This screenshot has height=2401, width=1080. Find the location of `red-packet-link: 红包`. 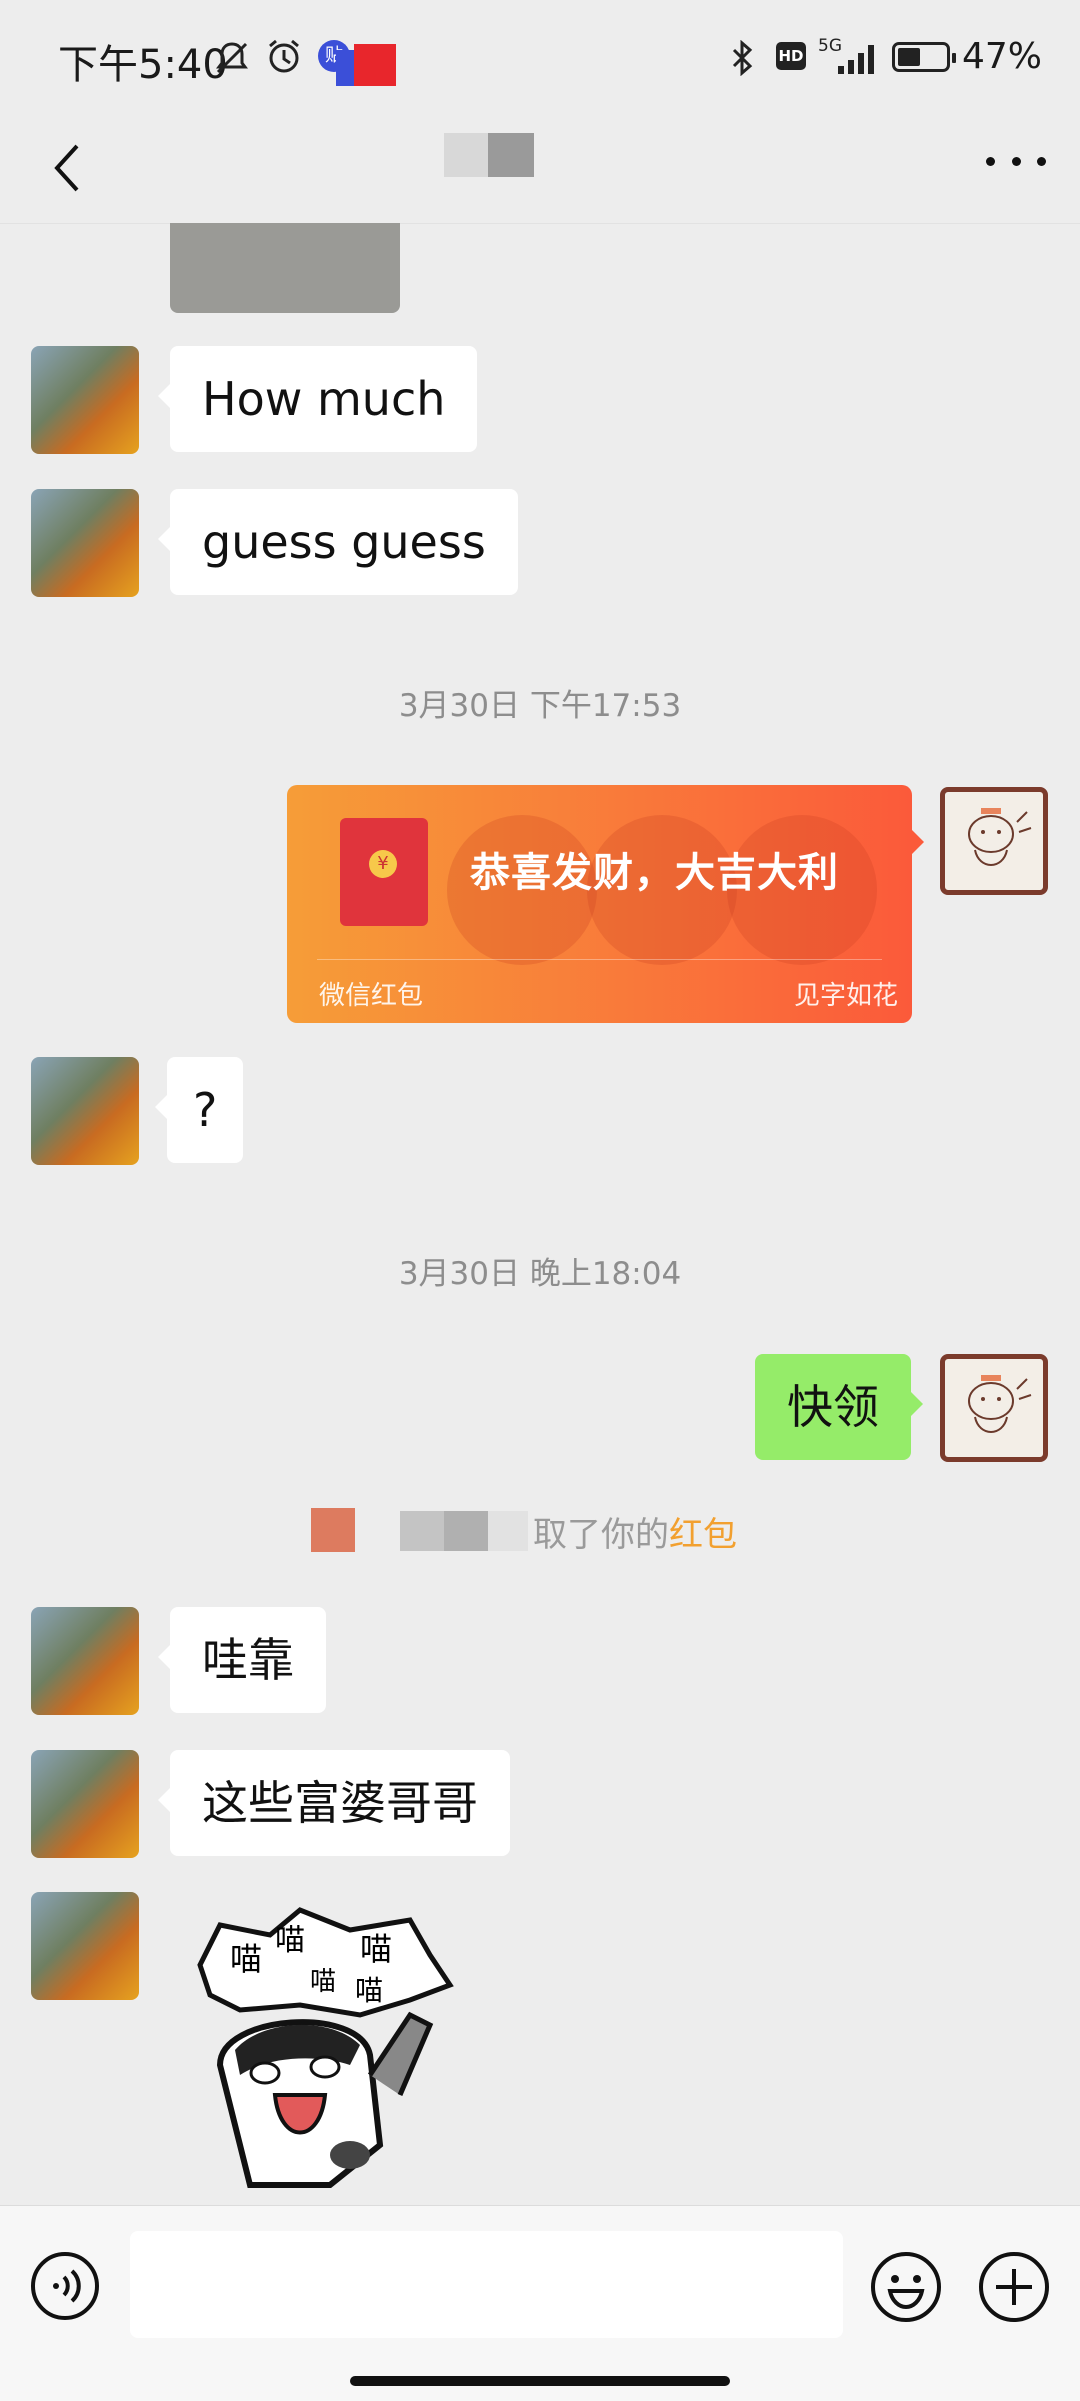

red-packet-link: 红包 is located at coordinates (703, 1535).